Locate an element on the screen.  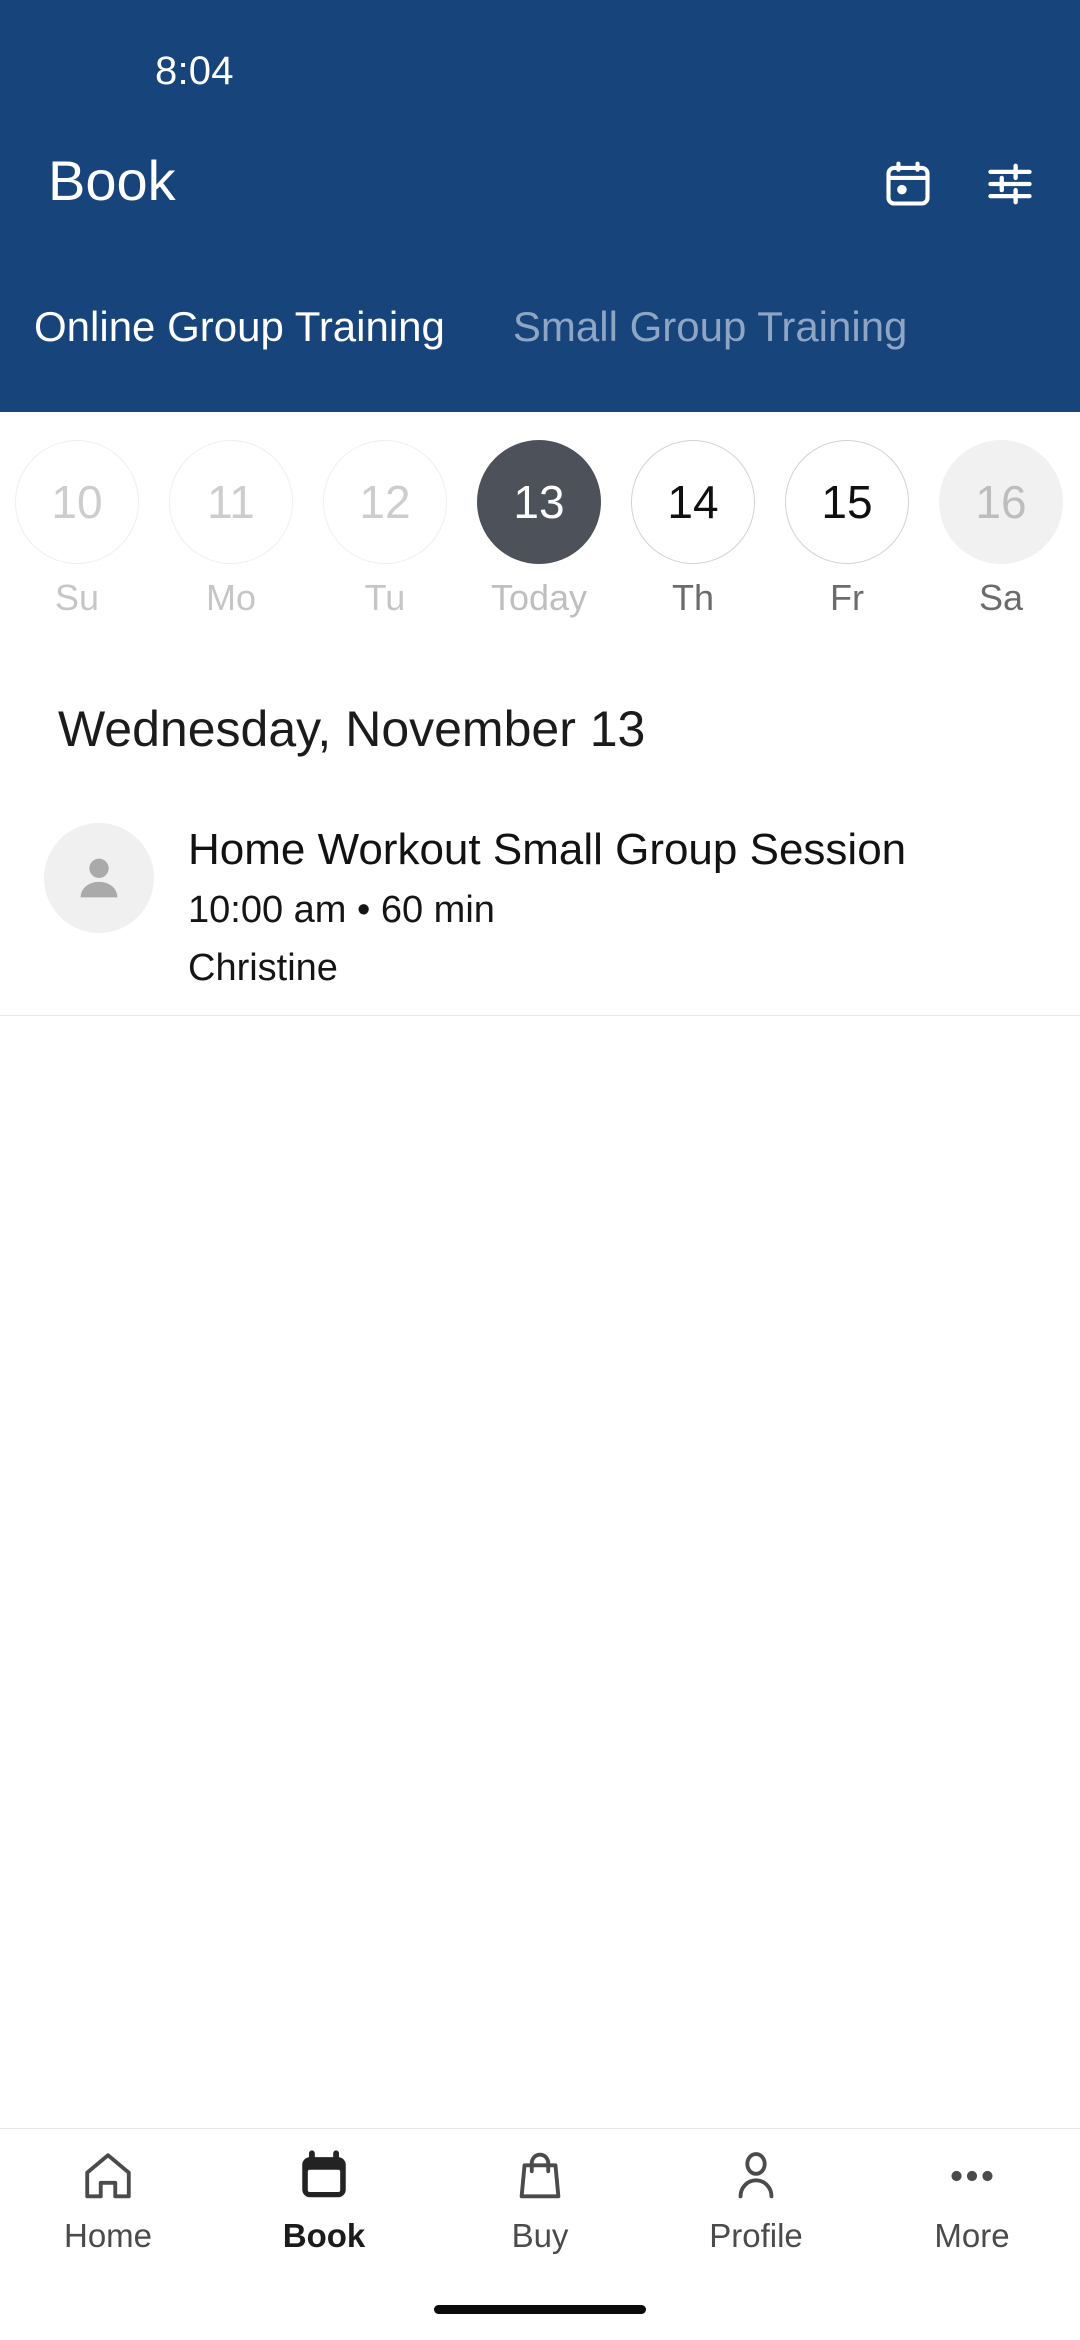
nav-label-book: Book is located at coordinates (324, 2235).